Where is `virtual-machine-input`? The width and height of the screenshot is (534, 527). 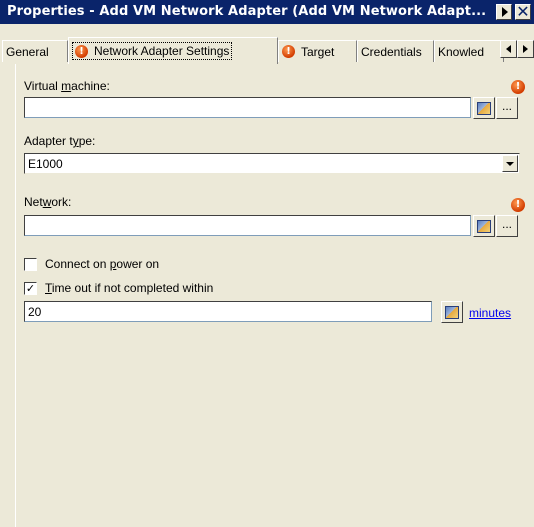
virtual-machine-input is located at coordinates (247, 107).